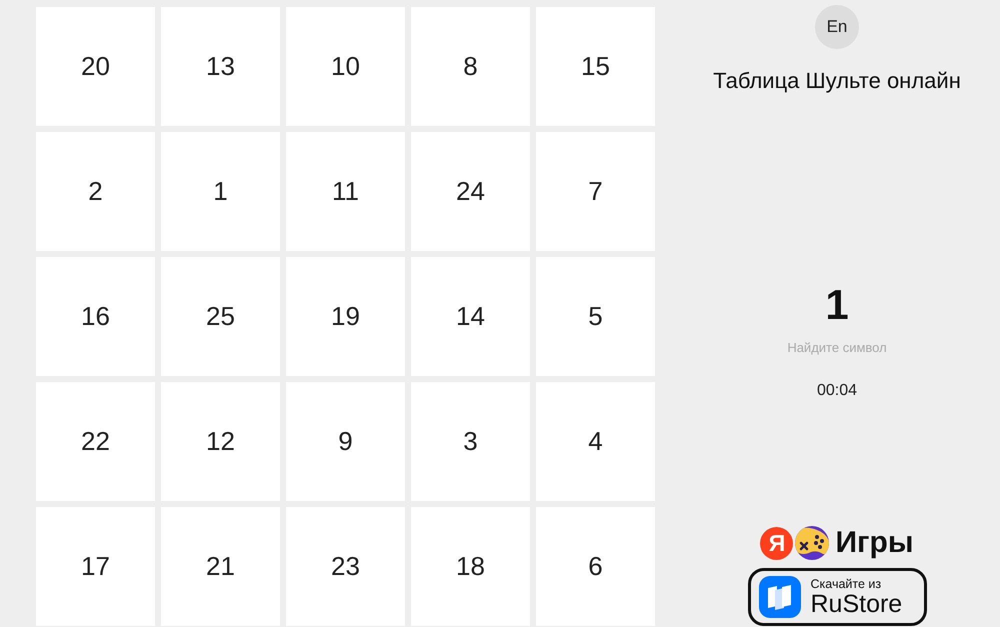 This screenshot has height=627, width=1000. Describe the element at coordinates (595, 441) in the screenshot. I see `number-tile: 4` at that location.